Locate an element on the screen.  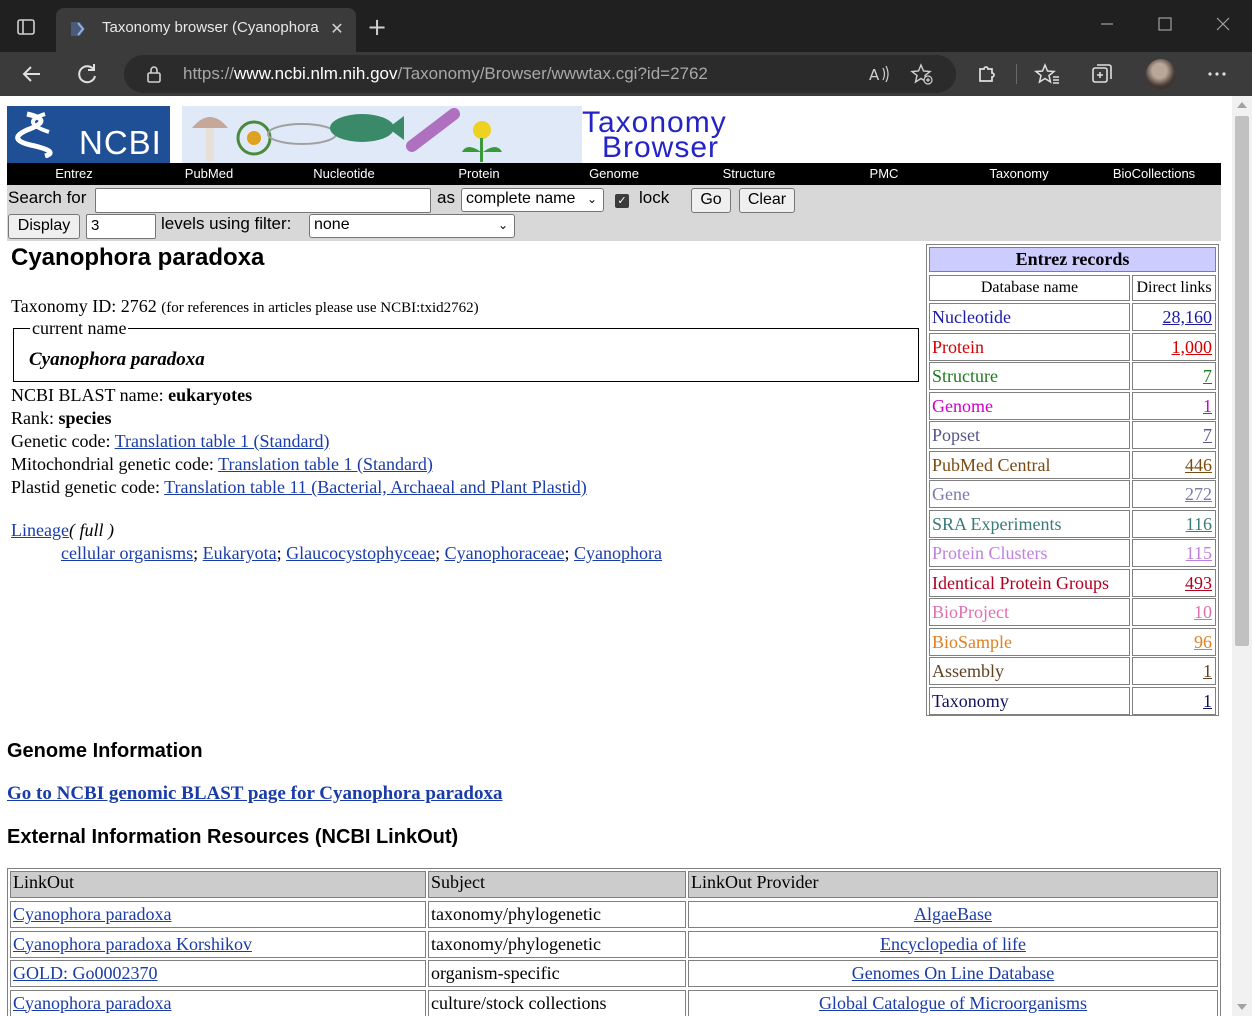
linkout-link-text: Genomes On Line Database is located at coordinates (953, 973).